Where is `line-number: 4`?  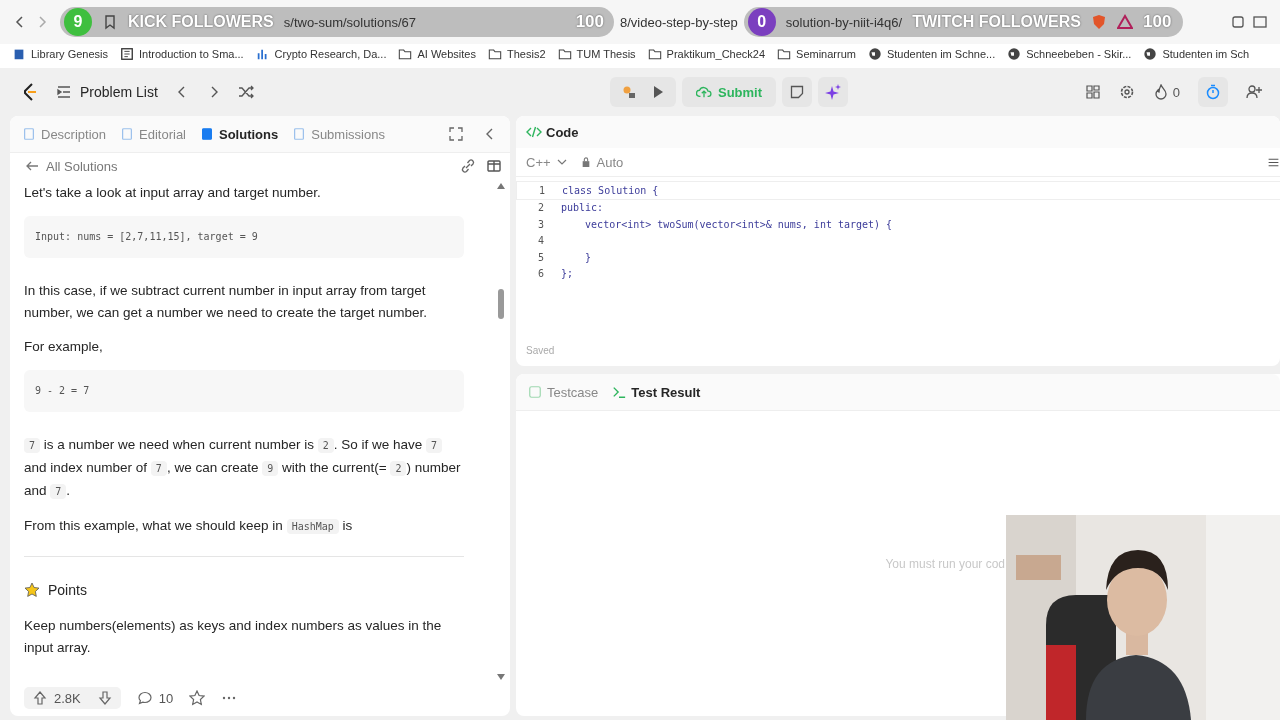 line-number: 4 is located at coordinates (540, 241).